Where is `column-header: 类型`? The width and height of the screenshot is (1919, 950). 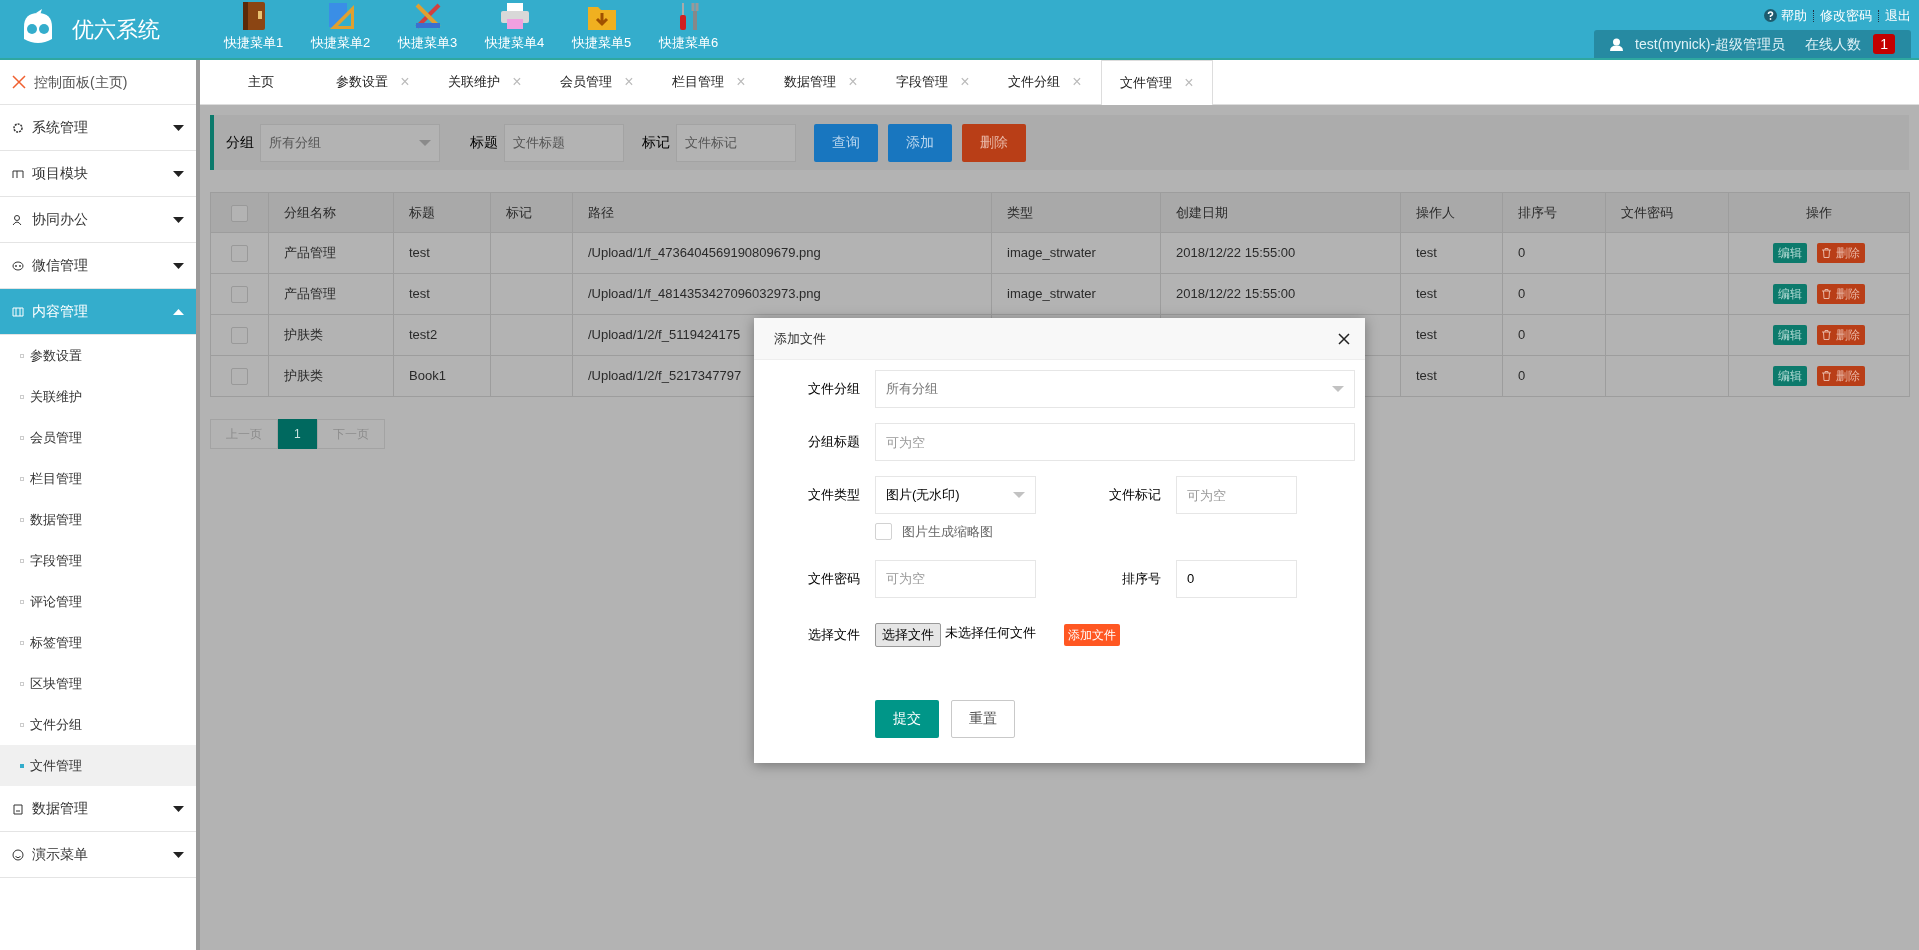
column-header: 类型 is located at coordinates (1076, 212).